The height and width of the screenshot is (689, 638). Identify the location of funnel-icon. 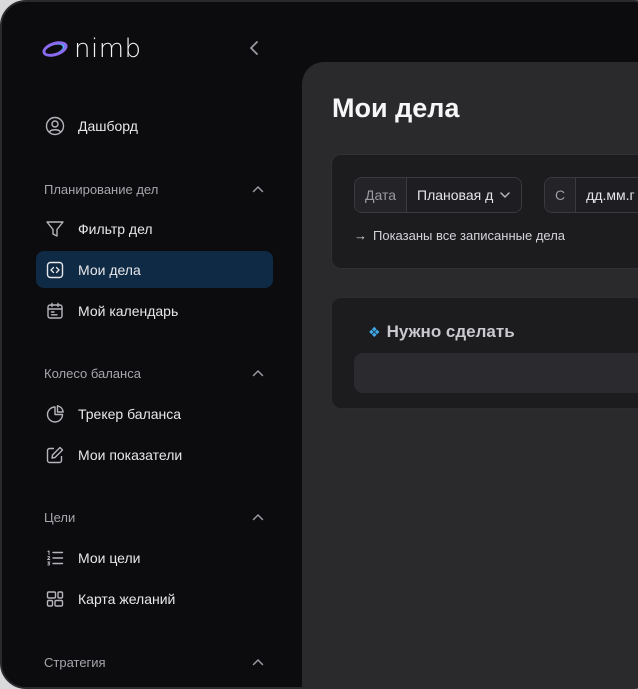
(55, 228).